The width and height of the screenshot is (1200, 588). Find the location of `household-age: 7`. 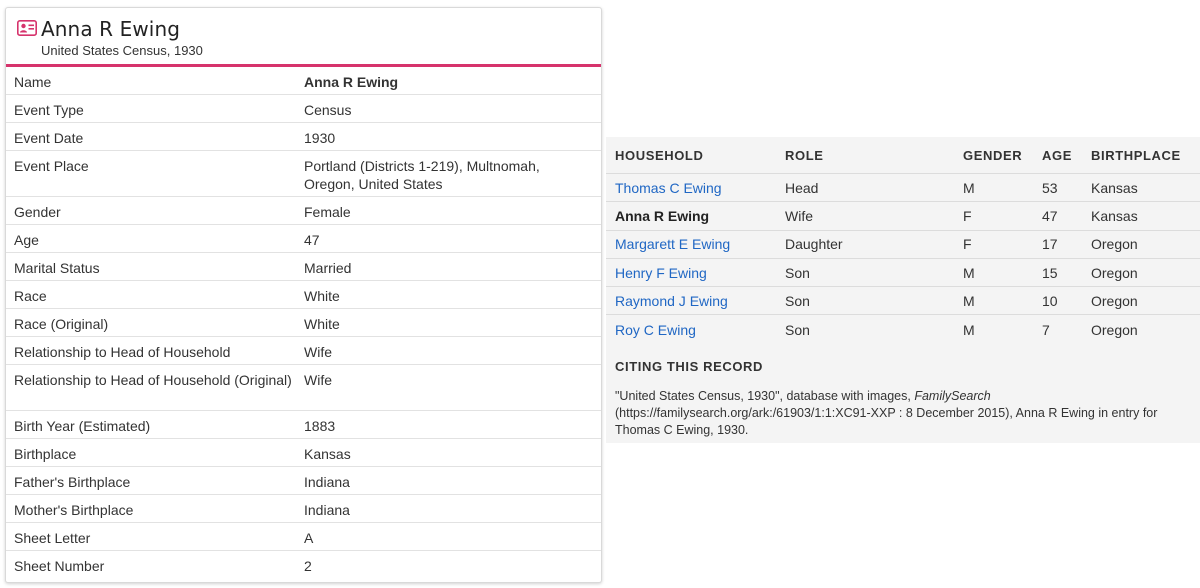

household-age: 7 is located at coordinates (1046, 329).